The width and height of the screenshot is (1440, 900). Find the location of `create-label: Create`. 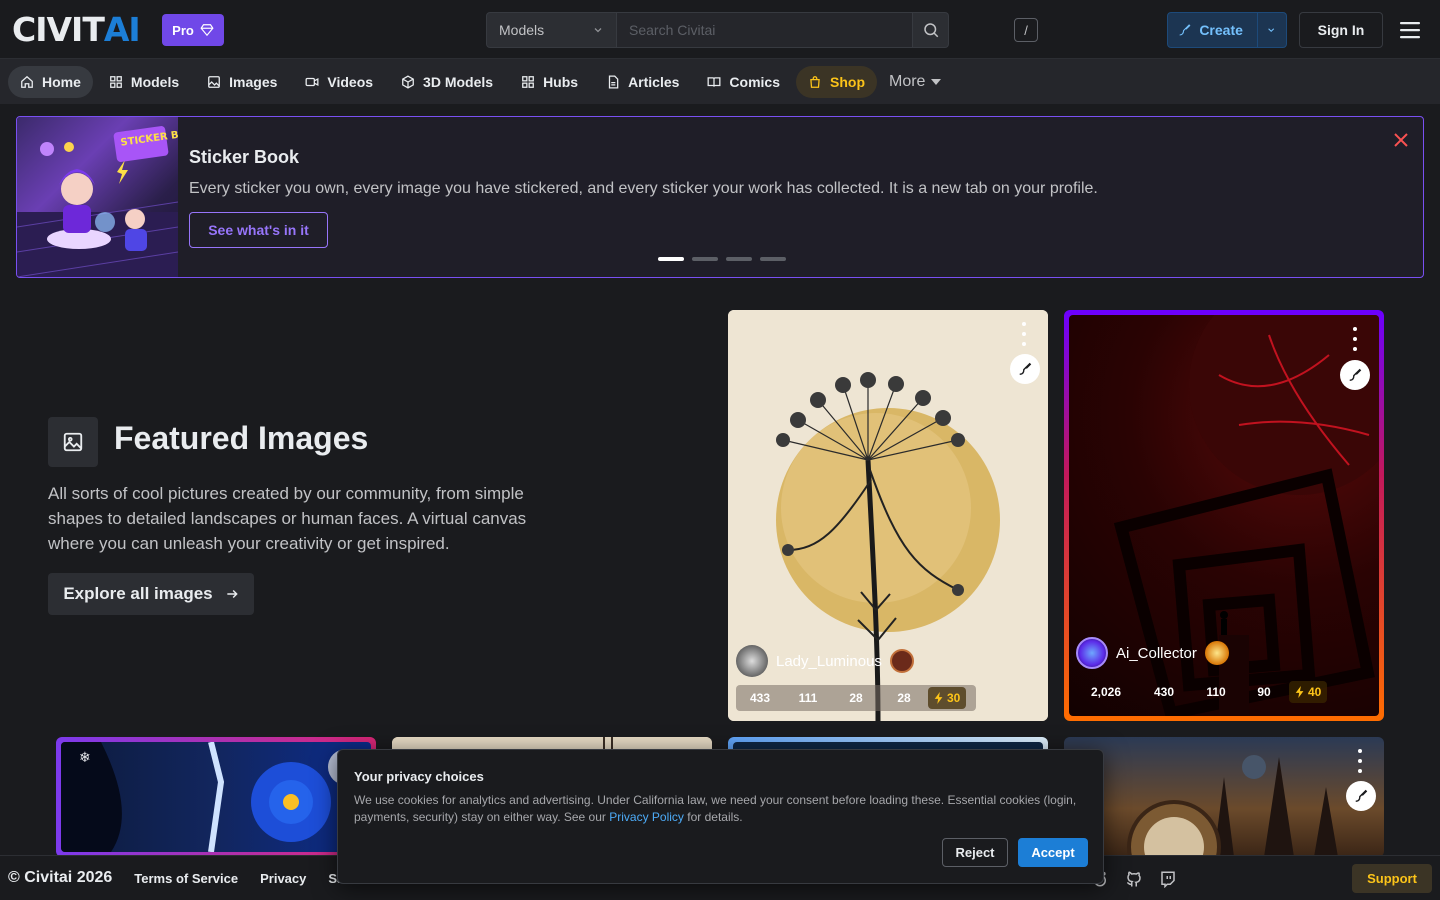

create-label: Create is located at coordinates (1221, 30).